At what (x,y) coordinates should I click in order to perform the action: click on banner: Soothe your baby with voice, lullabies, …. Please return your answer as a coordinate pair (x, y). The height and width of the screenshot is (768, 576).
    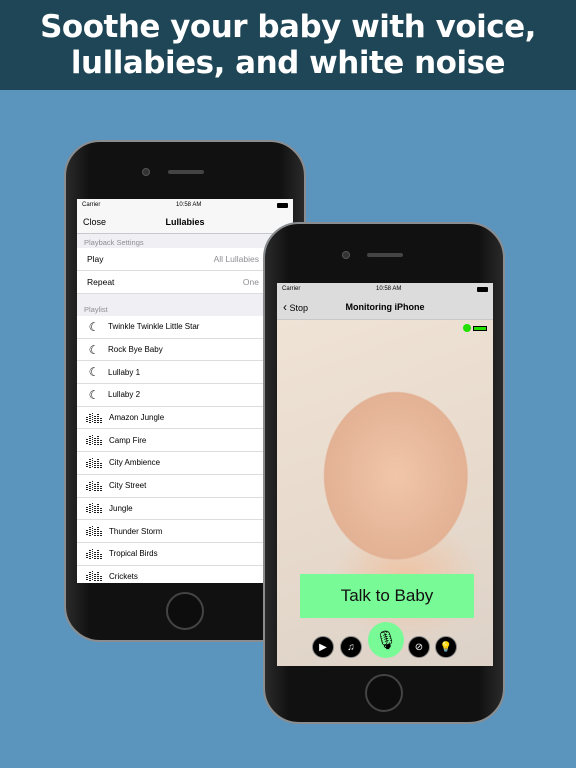
    Looking at the image, I should click on (288, 45).